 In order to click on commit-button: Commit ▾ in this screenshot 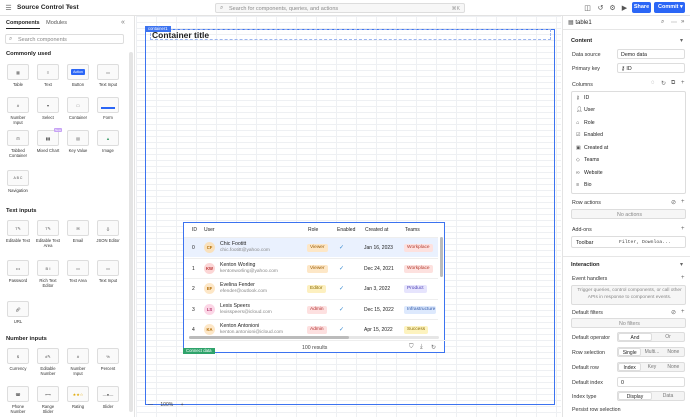, I will do `click(669, 7)`.